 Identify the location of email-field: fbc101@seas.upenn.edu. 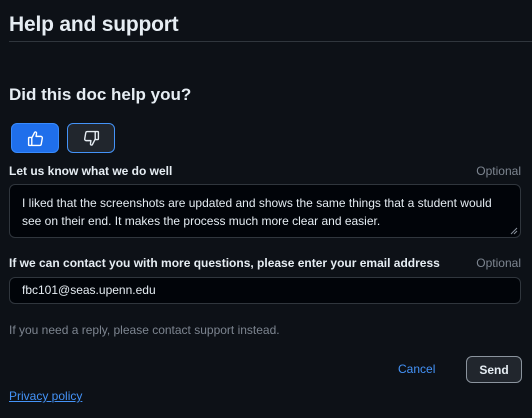
(265, 290).